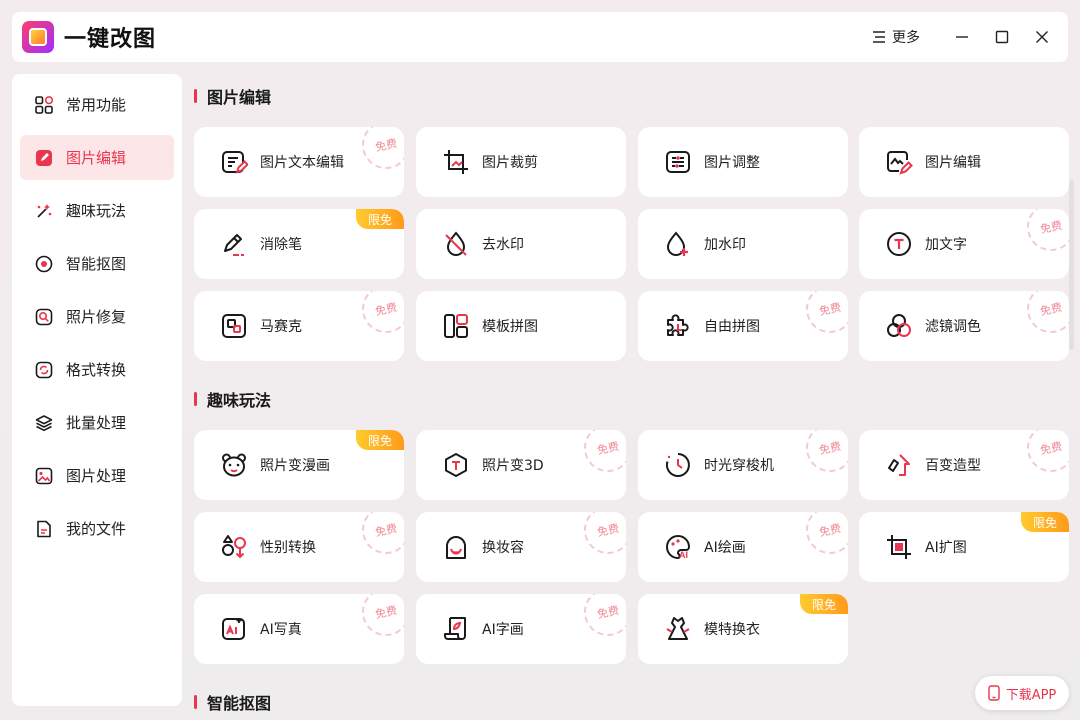 The width and height of the screenshot is (1080, 720). Describe the element at coordinates (44, 157) in the screenshot. I see `edit-icon` at that location.